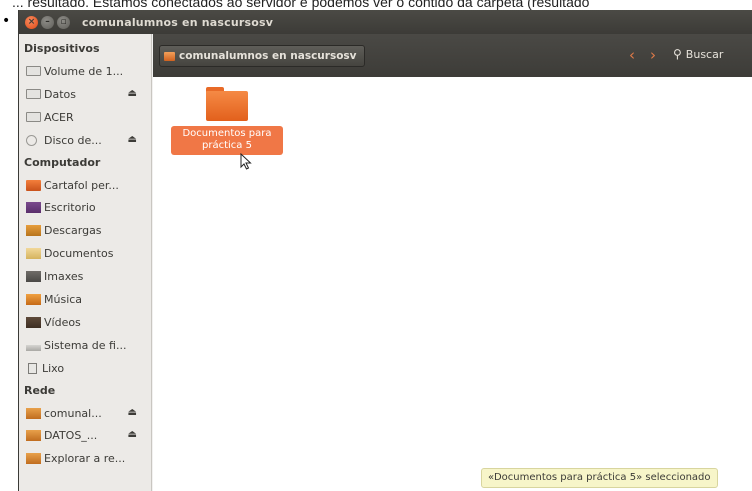 The height and width of the screenshot is (491, 752). What do you see at coordinates (31, 22) in the screenshot?
I see `close-button: ×` at bounding box center [31, 22].